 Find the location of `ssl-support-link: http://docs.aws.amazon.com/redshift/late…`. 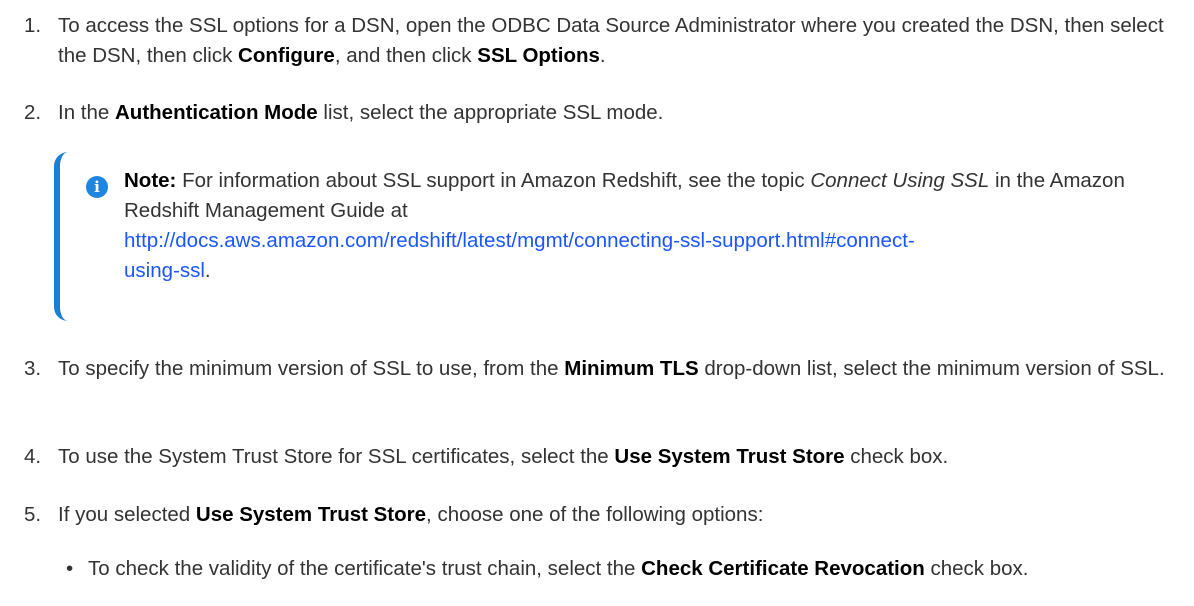

ssl-support-link: http://docs.aws.amazon.com/redshift/late… is located at coordinates (519, 255).